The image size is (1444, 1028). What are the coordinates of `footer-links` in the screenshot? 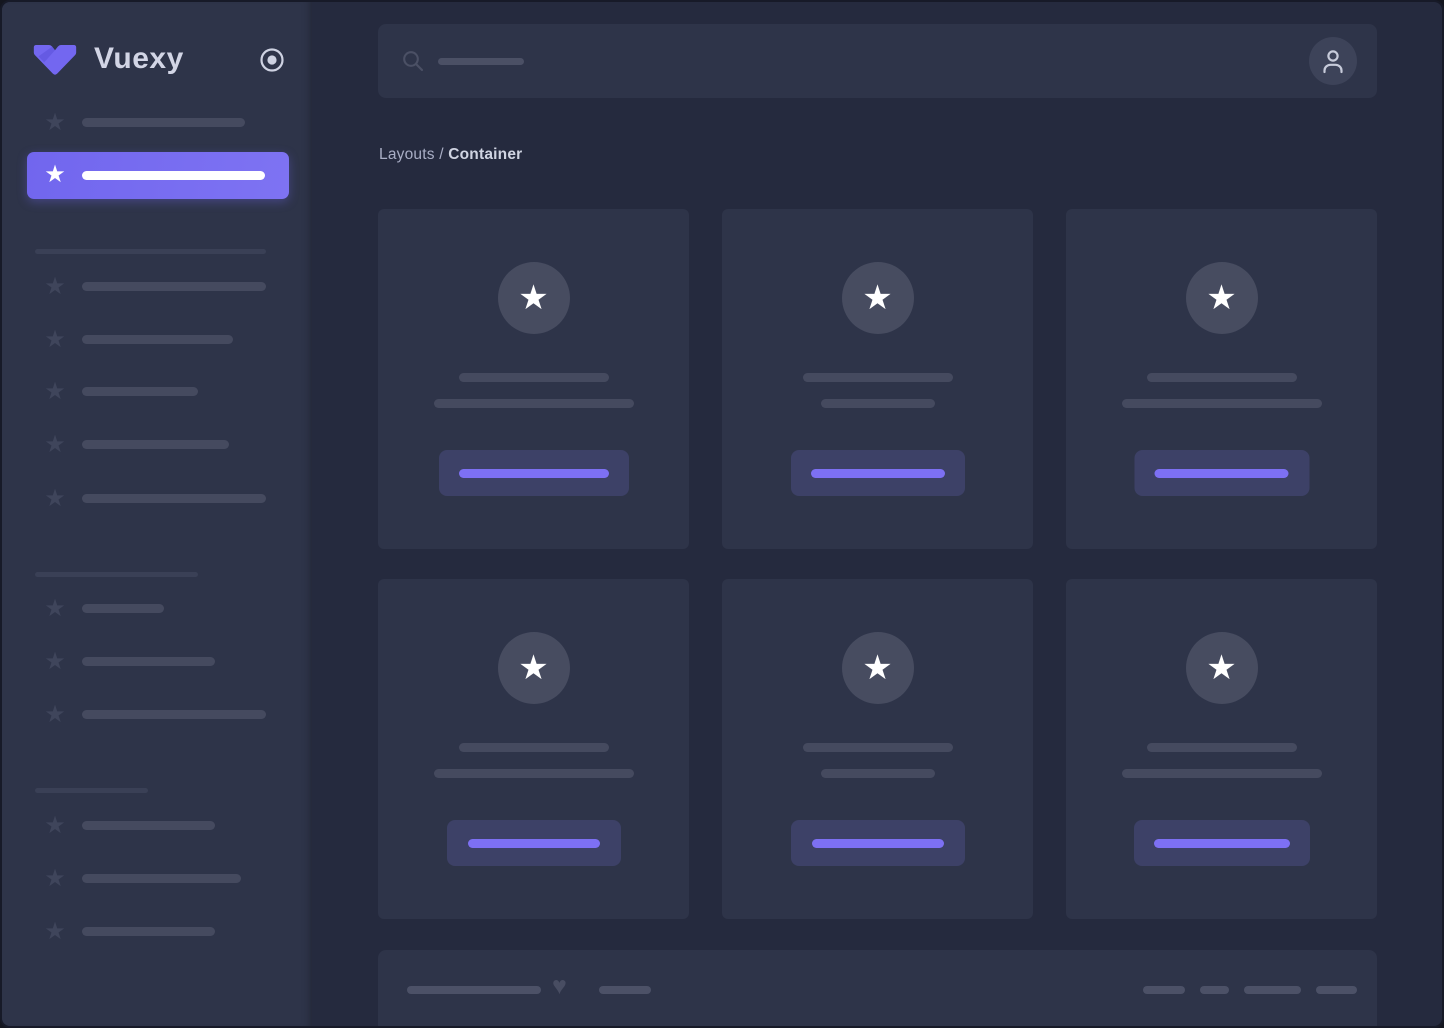 It's located at (1250, 990).